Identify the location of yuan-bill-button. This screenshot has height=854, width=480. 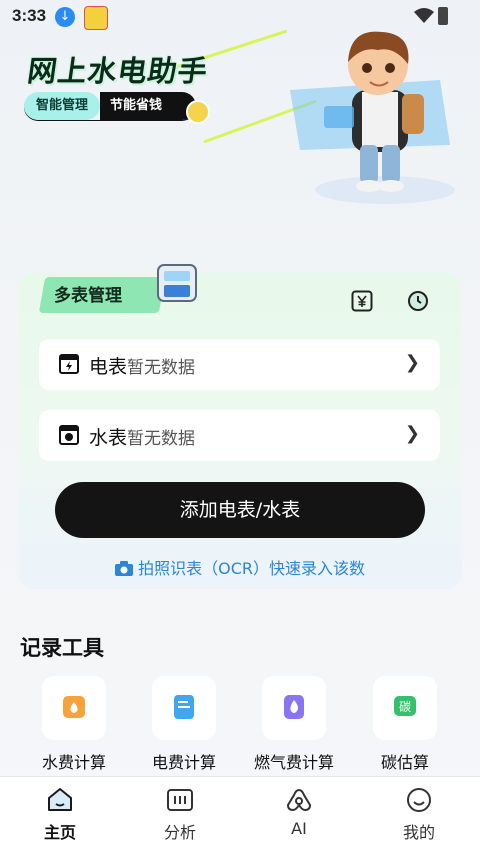
(362, 301).